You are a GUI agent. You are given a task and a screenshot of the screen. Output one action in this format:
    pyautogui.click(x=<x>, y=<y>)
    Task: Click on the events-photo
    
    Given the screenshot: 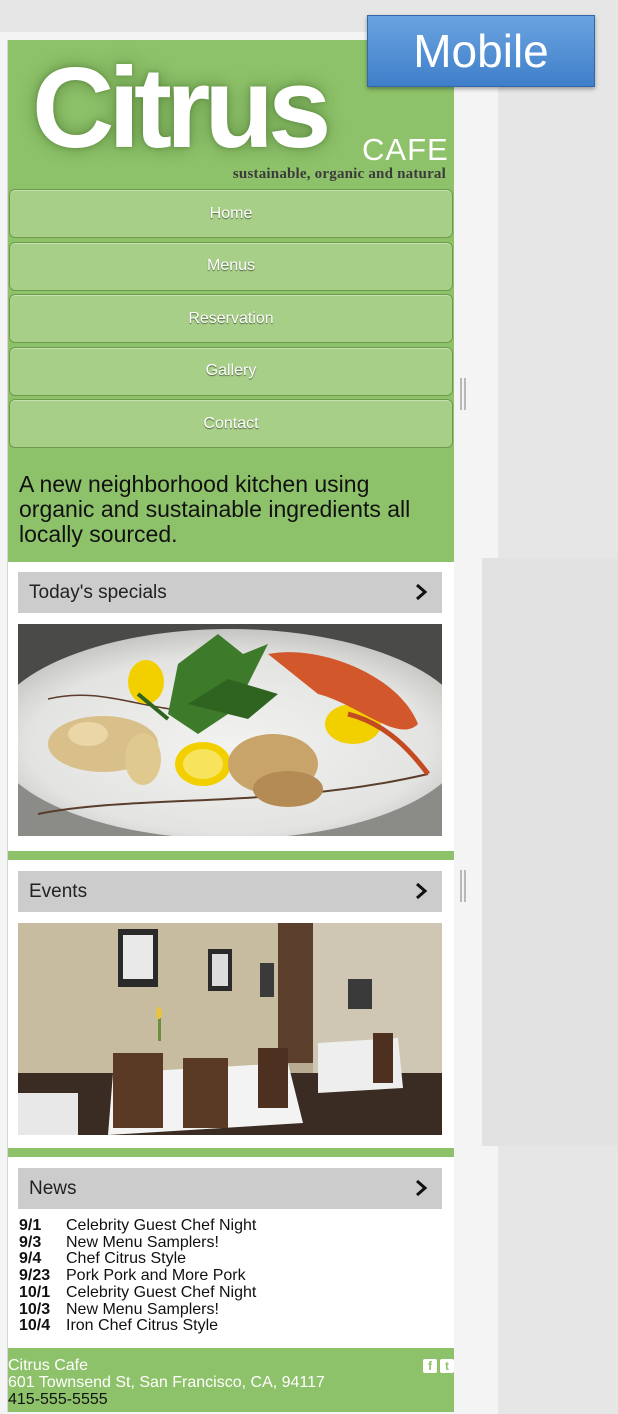 What is the action you would take?
    pyautogui.click(x=230, y=1029)
    